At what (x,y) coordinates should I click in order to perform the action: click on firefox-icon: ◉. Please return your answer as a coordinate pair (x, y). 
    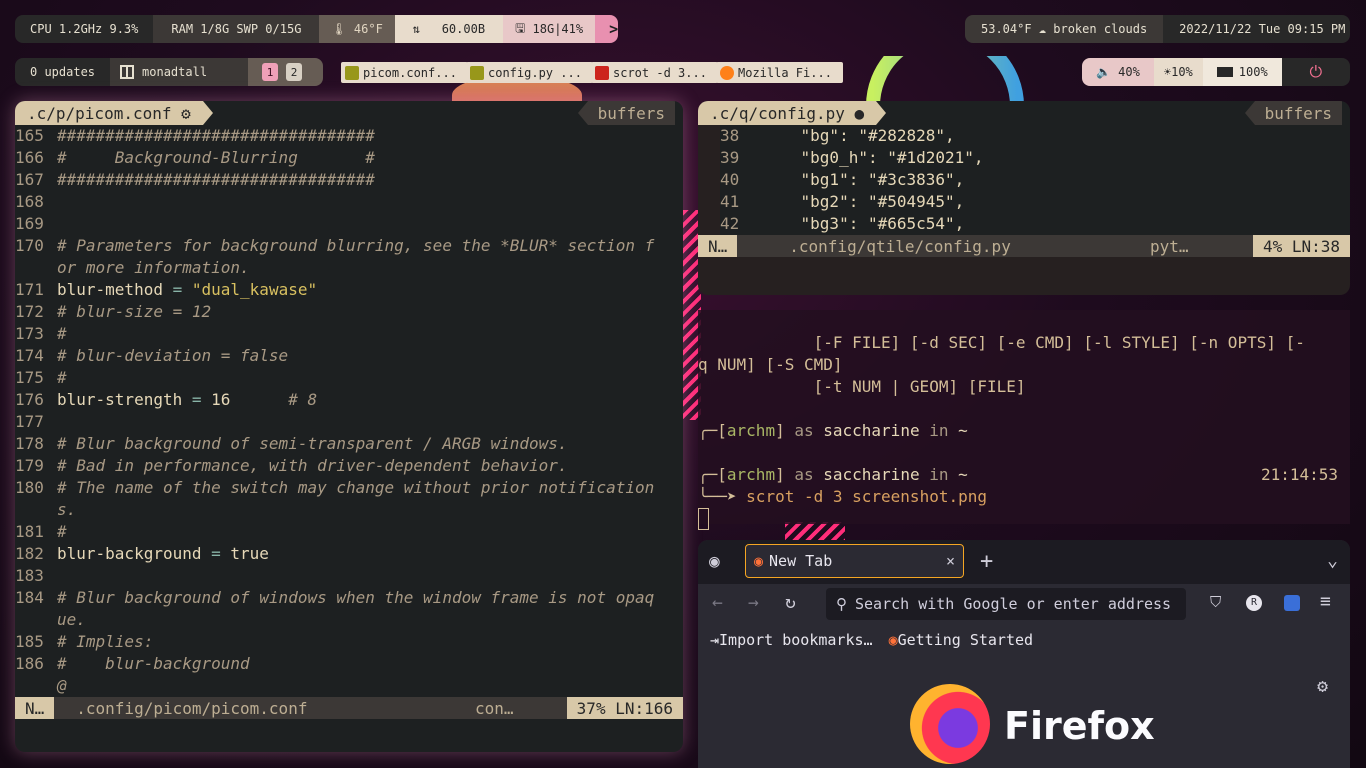
    Looking at the image, I should click on (893, 640).